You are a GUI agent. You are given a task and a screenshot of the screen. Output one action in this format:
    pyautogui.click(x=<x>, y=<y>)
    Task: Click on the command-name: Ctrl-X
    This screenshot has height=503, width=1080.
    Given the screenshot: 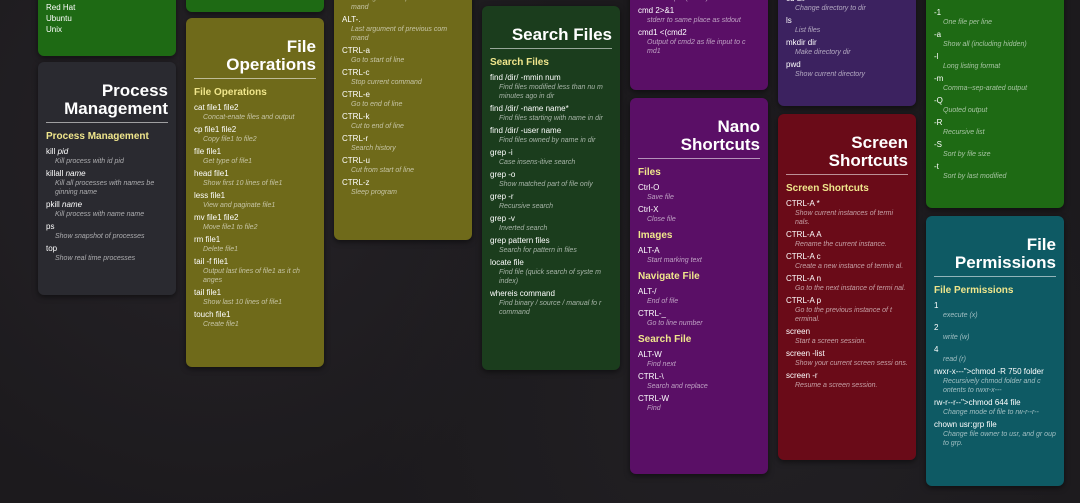 What is the action you would take?
    pyautogui.click(x=648, y=209)
    